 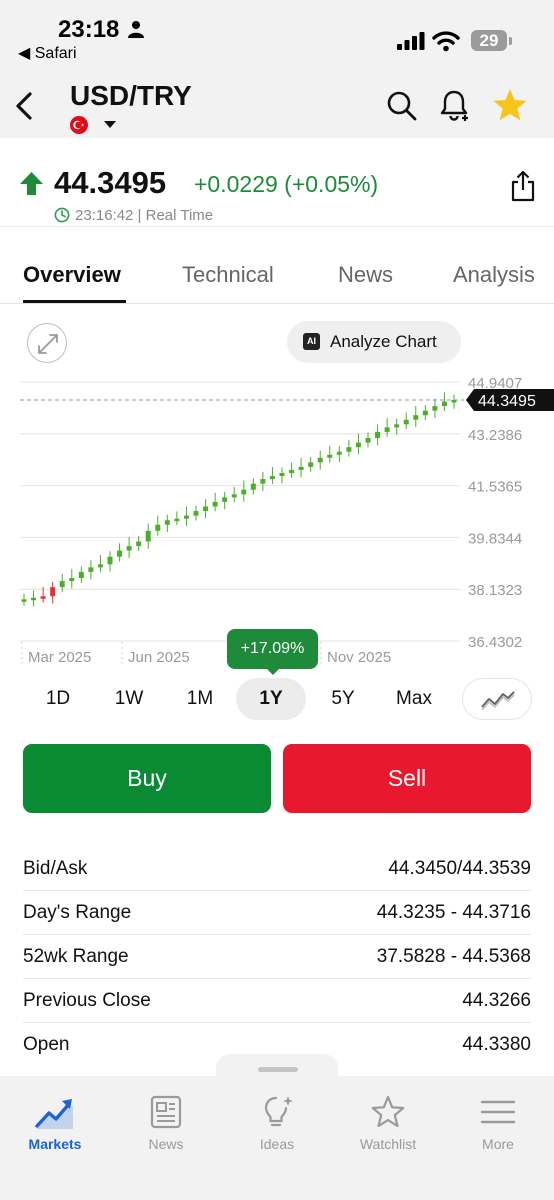 I want to click on nav-label: More, so click(x=498, y=1144).